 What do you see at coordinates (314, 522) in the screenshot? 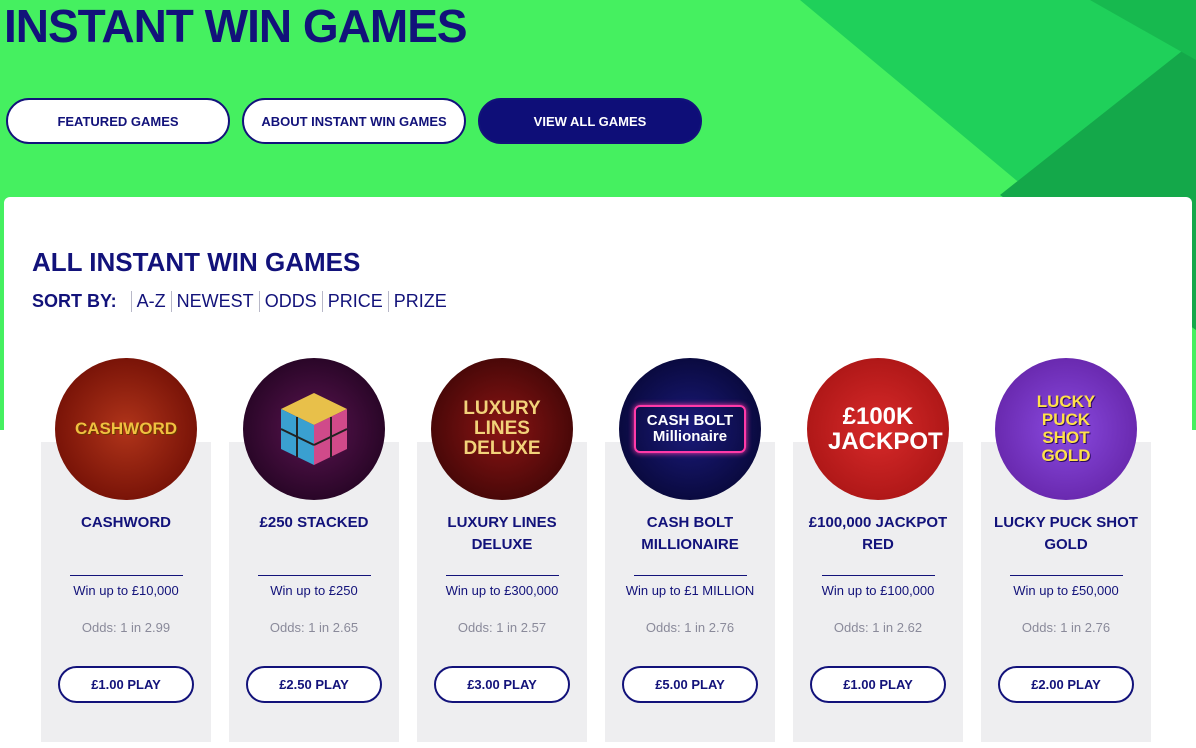
I see `game-name: £250 STACKED` at bounding box center [314, 522].